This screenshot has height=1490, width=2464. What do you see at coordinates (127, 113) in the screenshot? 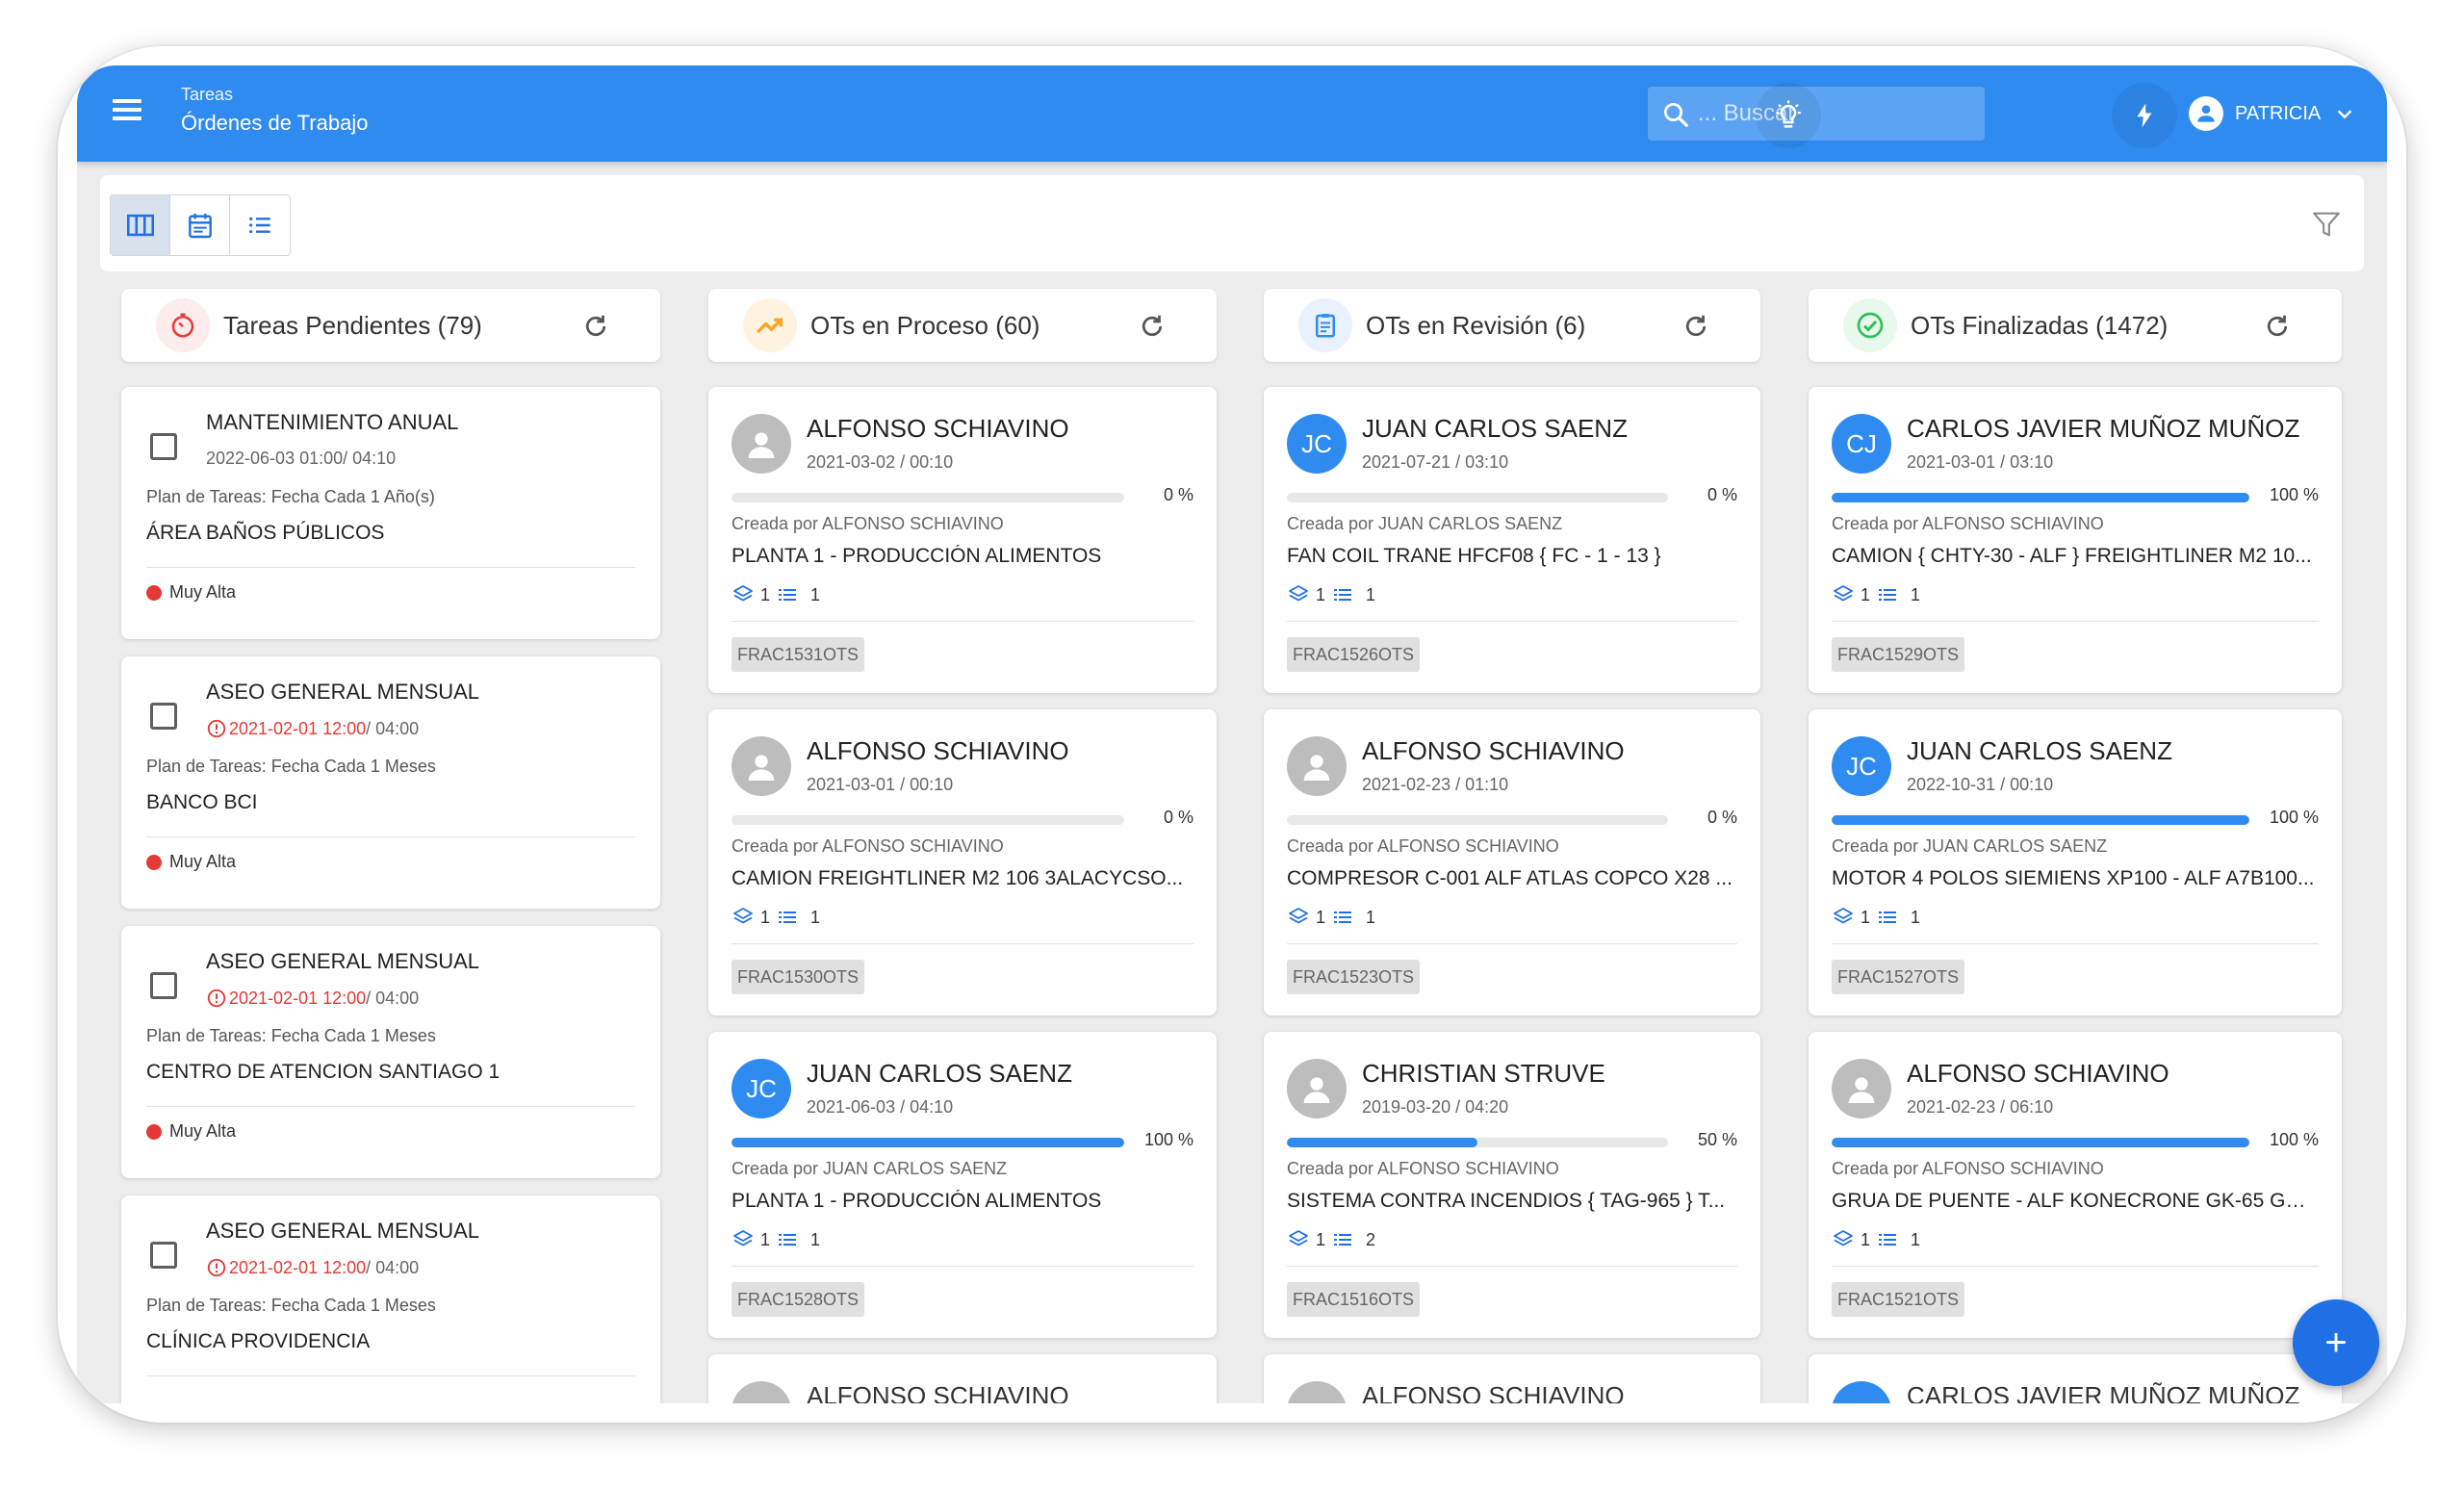
I see `hamburger-menu-icon` at bounding box center [127, 113].